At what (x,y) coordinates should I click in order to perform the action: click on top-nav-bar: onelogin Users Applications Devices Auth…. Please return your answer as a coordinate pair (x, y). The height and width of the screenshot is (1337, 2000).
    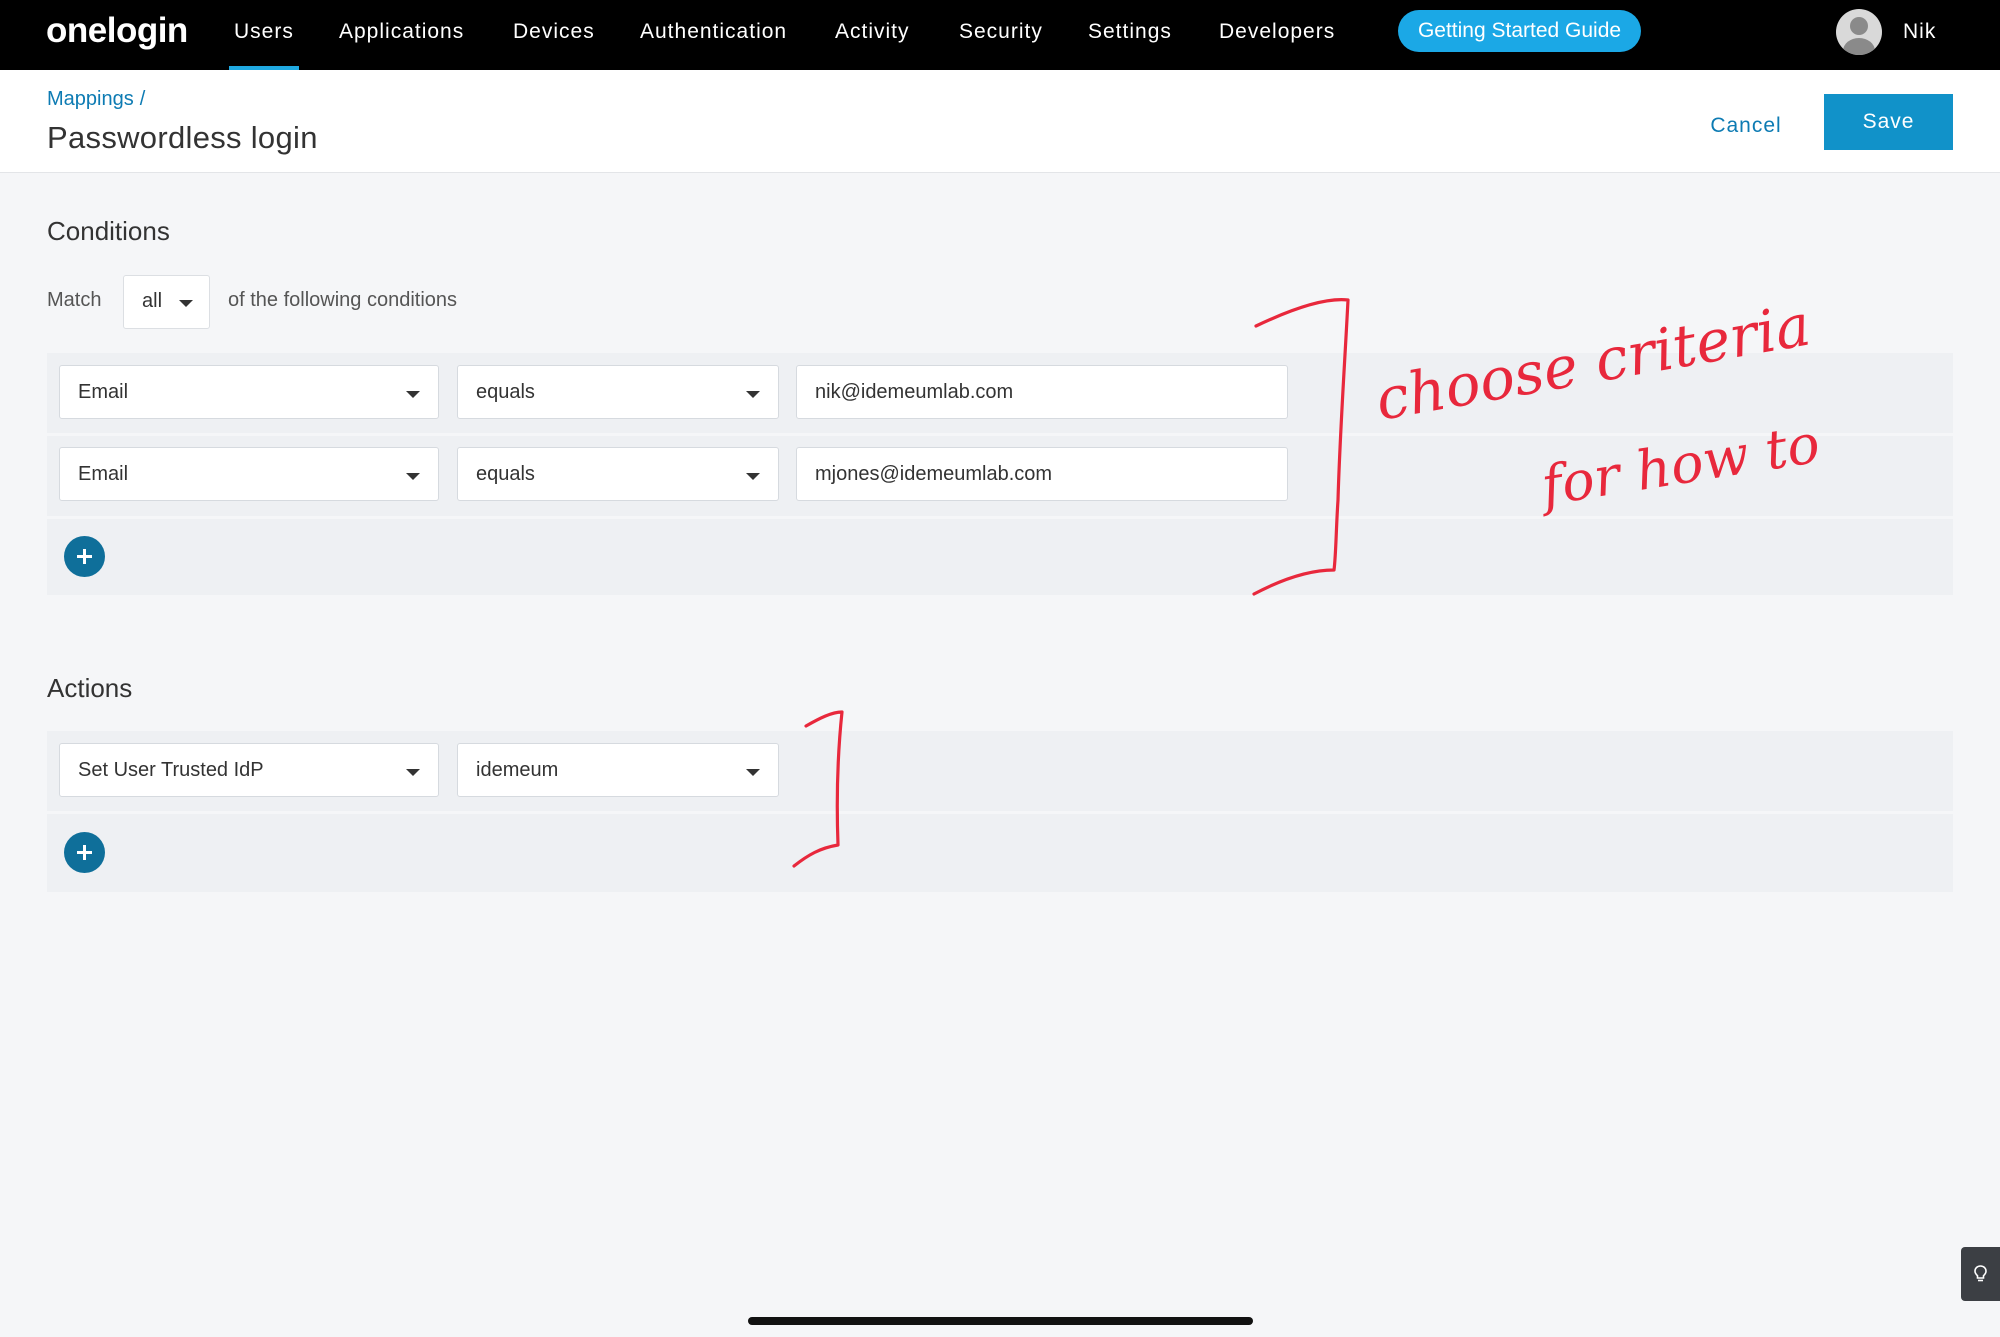
    Looking at the image, I should click on (1000, 35).